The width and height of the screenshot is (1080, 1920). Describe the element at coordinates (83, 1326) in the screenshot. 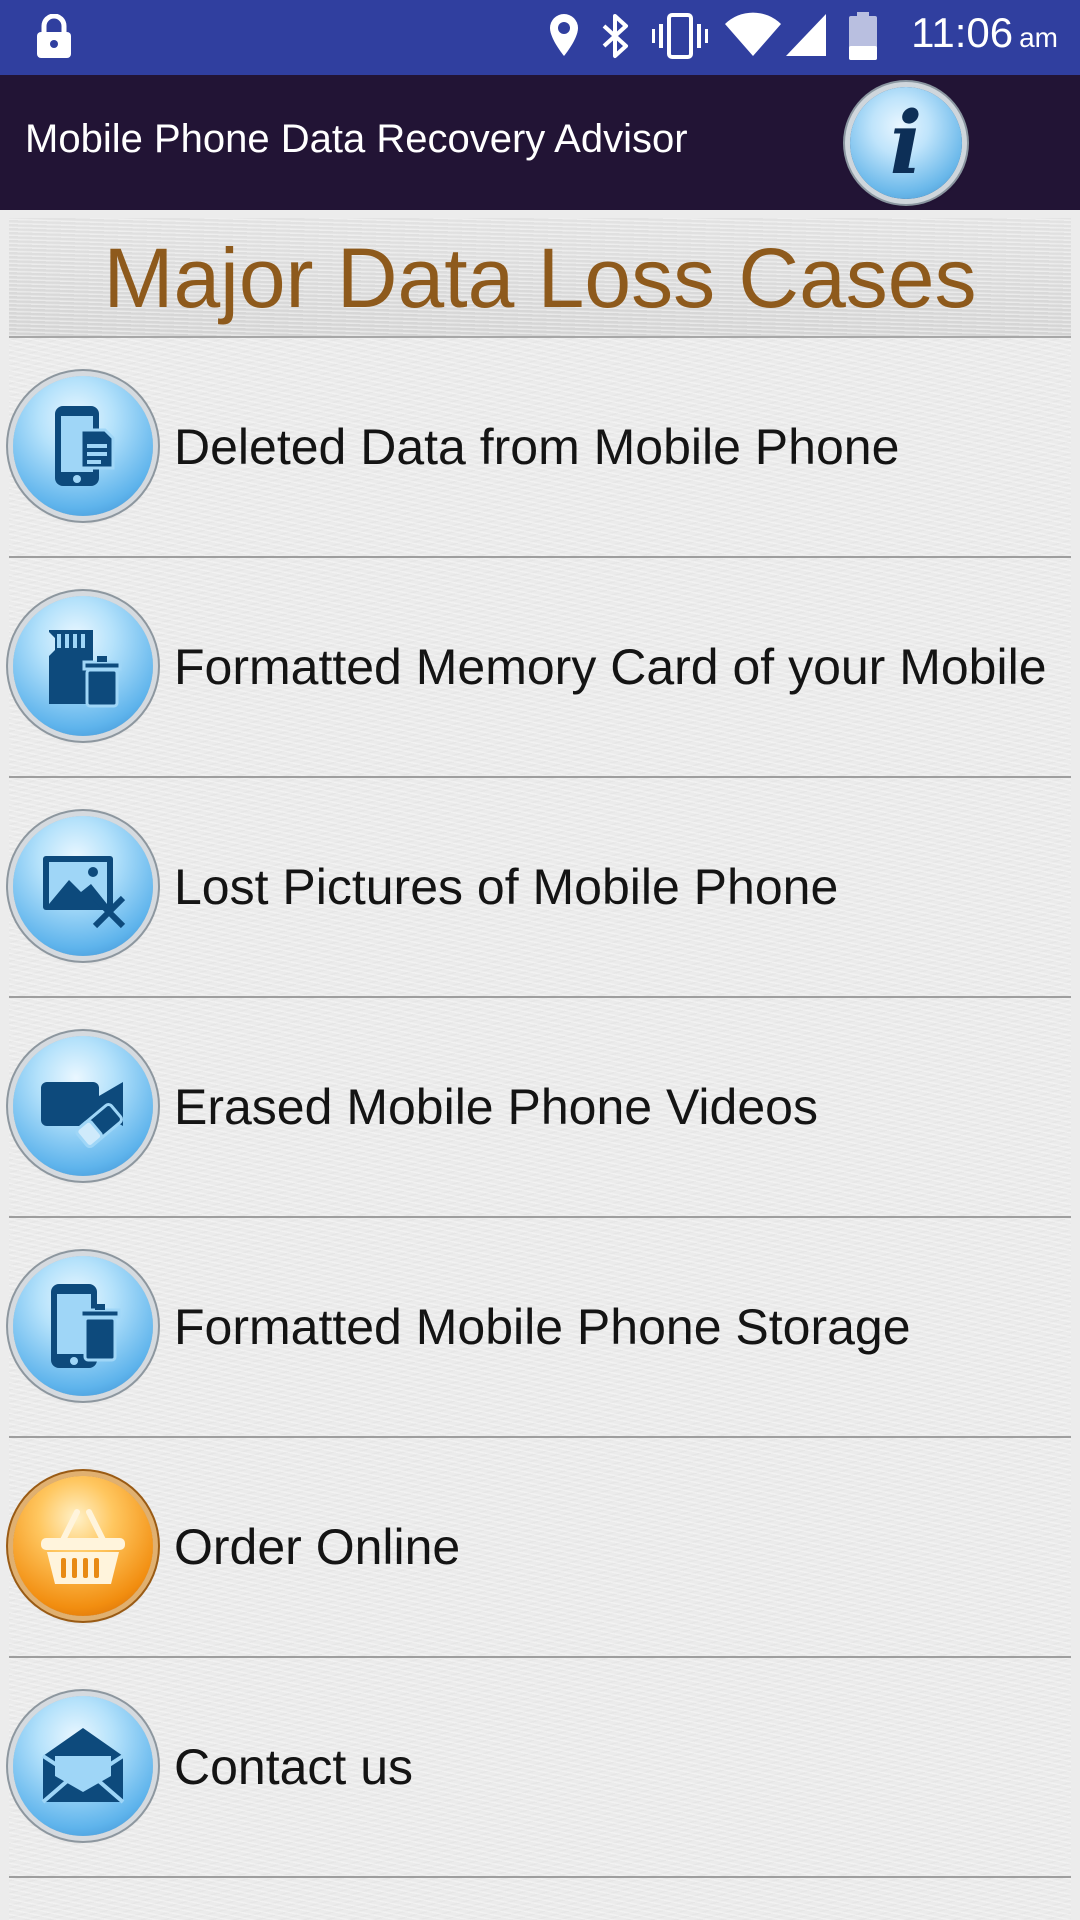

I see `phone-trash-icon` at that location.